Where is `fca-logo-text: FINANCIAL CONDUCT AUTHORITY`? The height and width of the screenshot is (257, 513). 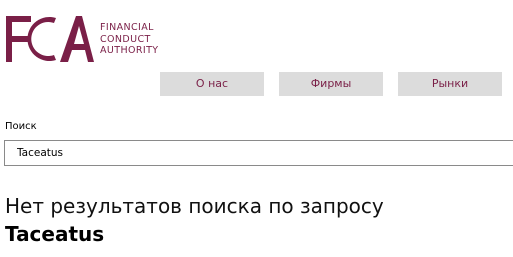 fca-logo-text: FINANCIAL CONDUCT AUTHORITY is located at coordinates (129, 39).